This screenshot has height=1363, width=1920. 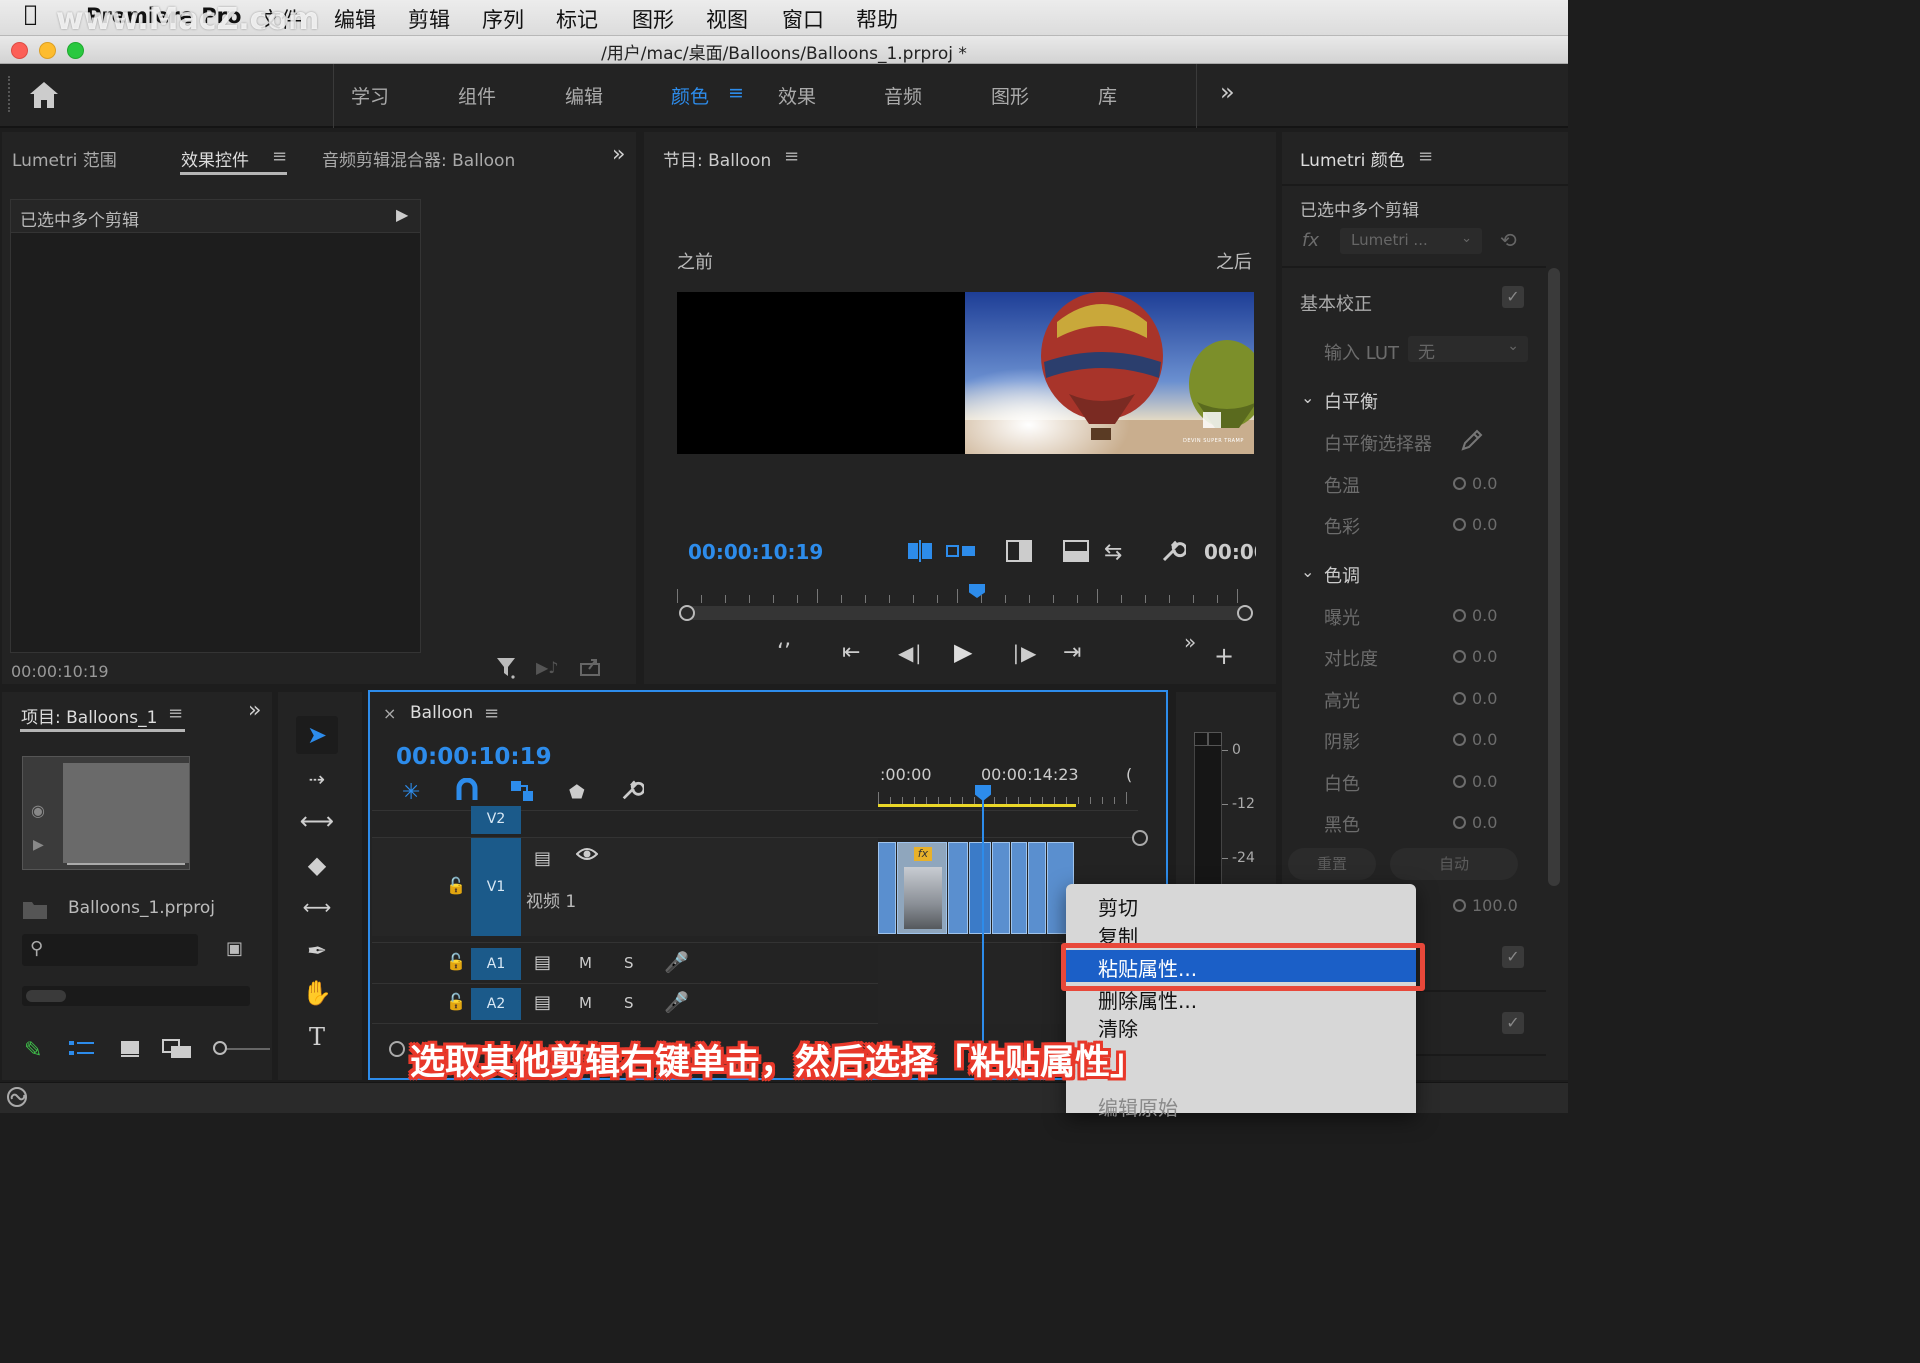 What do you see at coordinates (254, 710) in the screenshot?
I see `project-overflow-icon: »` at bounding box center [254, 710].